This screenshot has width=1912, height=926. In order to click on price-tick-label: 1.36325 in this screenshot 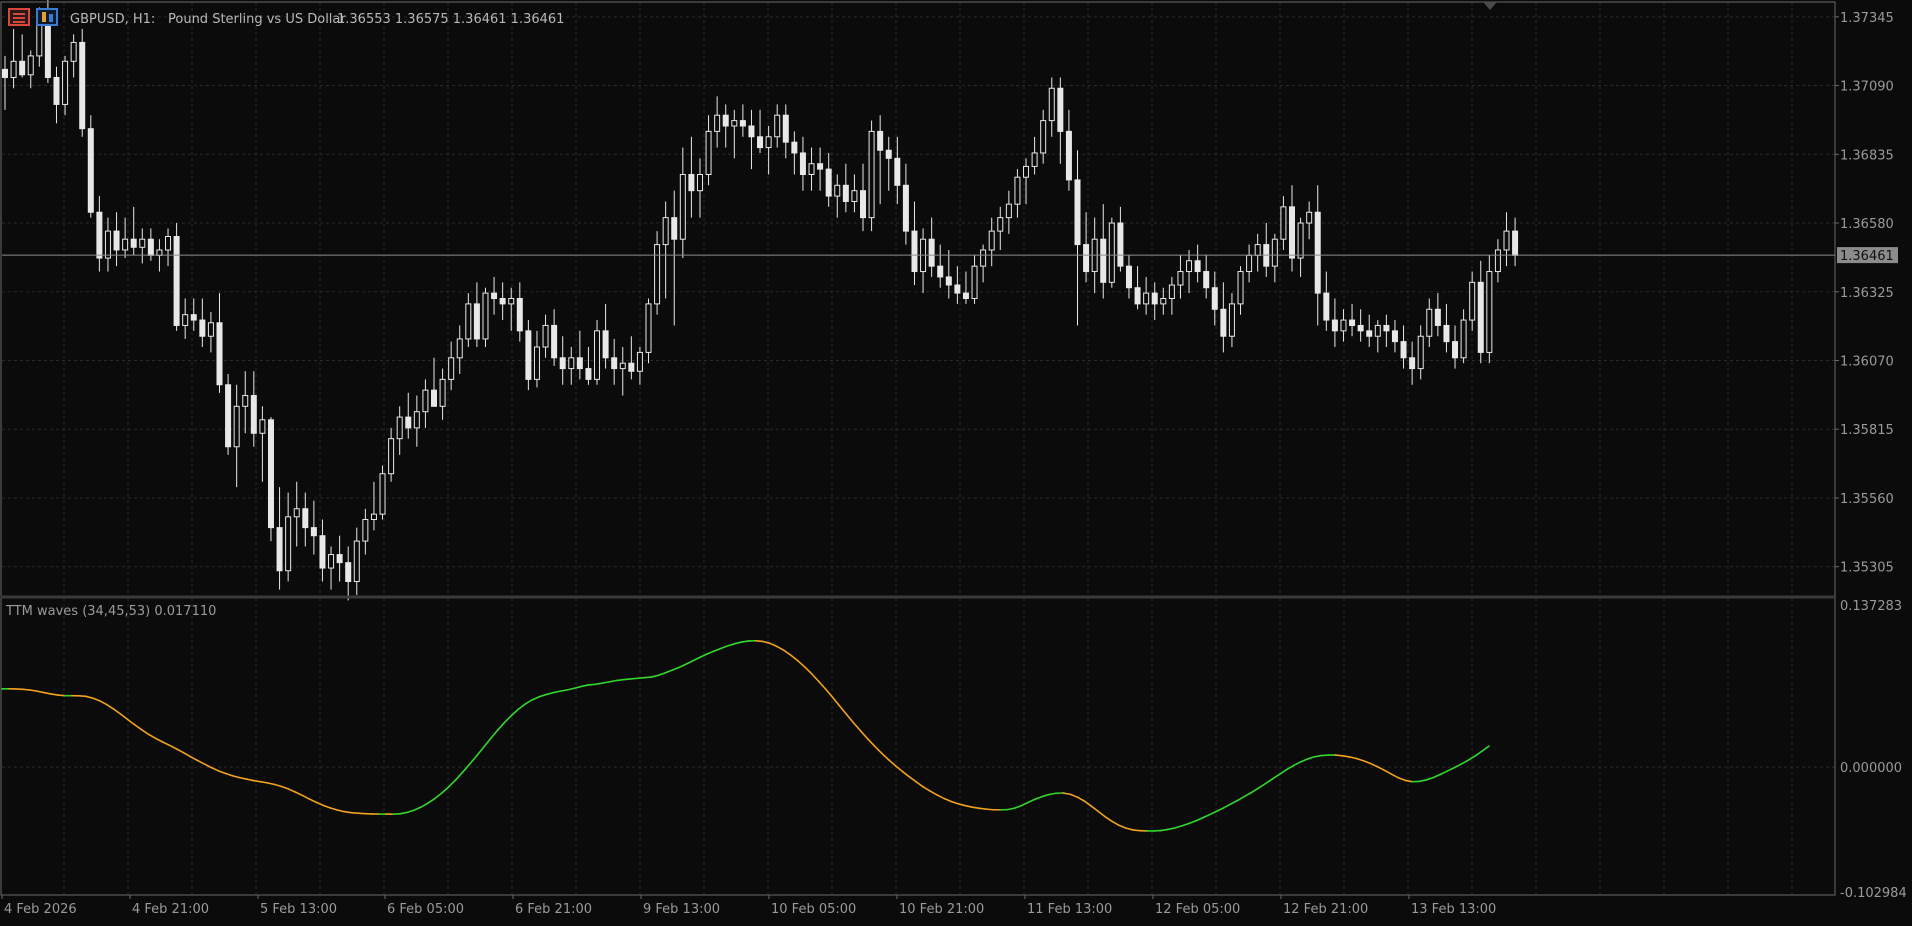, I will do `click(1867, 293)`.